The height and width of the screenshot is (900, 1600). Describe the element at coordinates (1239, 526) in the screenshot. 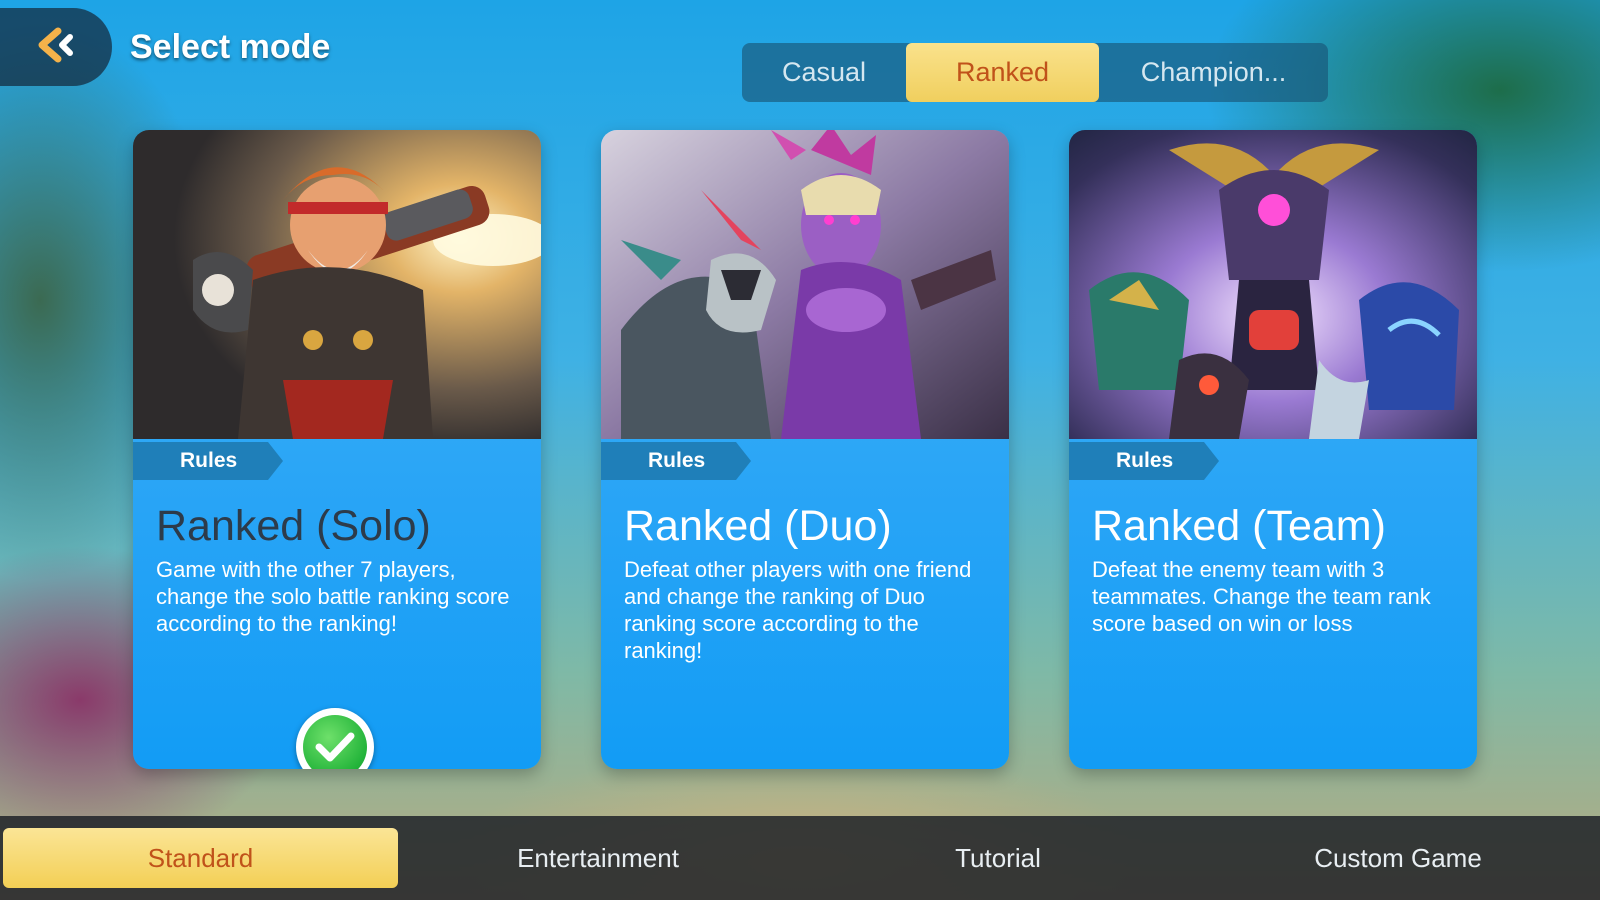

I see `card-title: Ranked (Team)` at that location.